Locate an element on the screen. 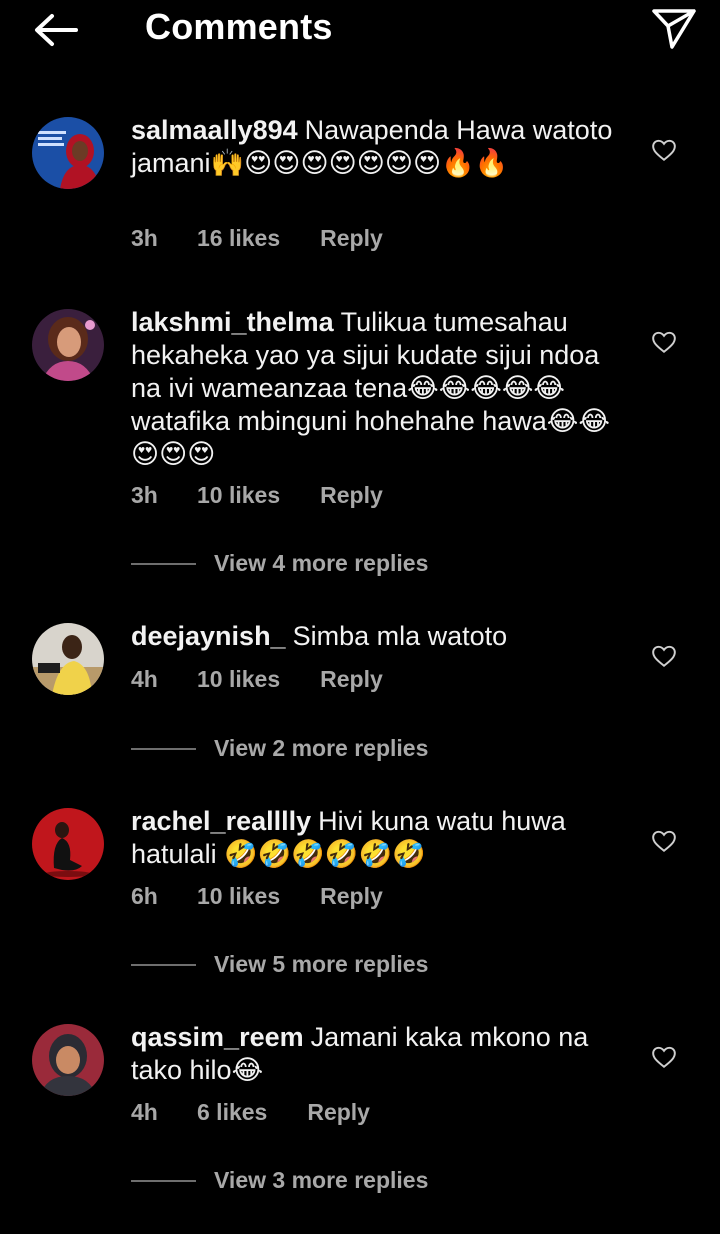 This screenshot has width=720, height=1234. comment-text: deejaynish_ Simba mla watoto is located at coordinates (378, 636).